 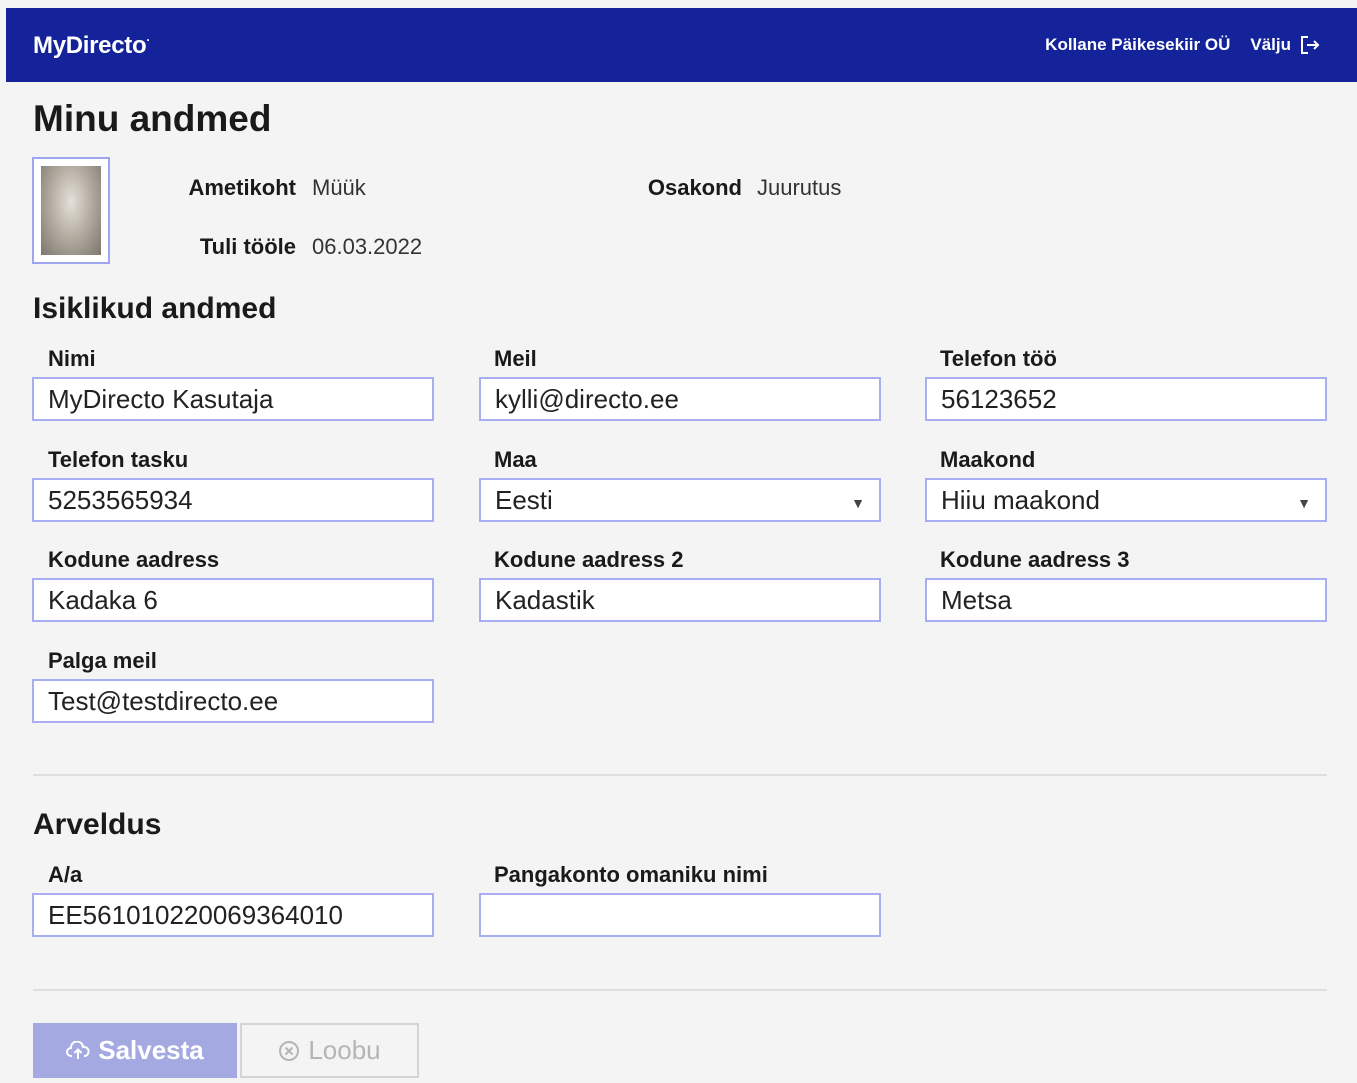 I want to click on cancel-button: Loobu, so click(x=329, y=1050).